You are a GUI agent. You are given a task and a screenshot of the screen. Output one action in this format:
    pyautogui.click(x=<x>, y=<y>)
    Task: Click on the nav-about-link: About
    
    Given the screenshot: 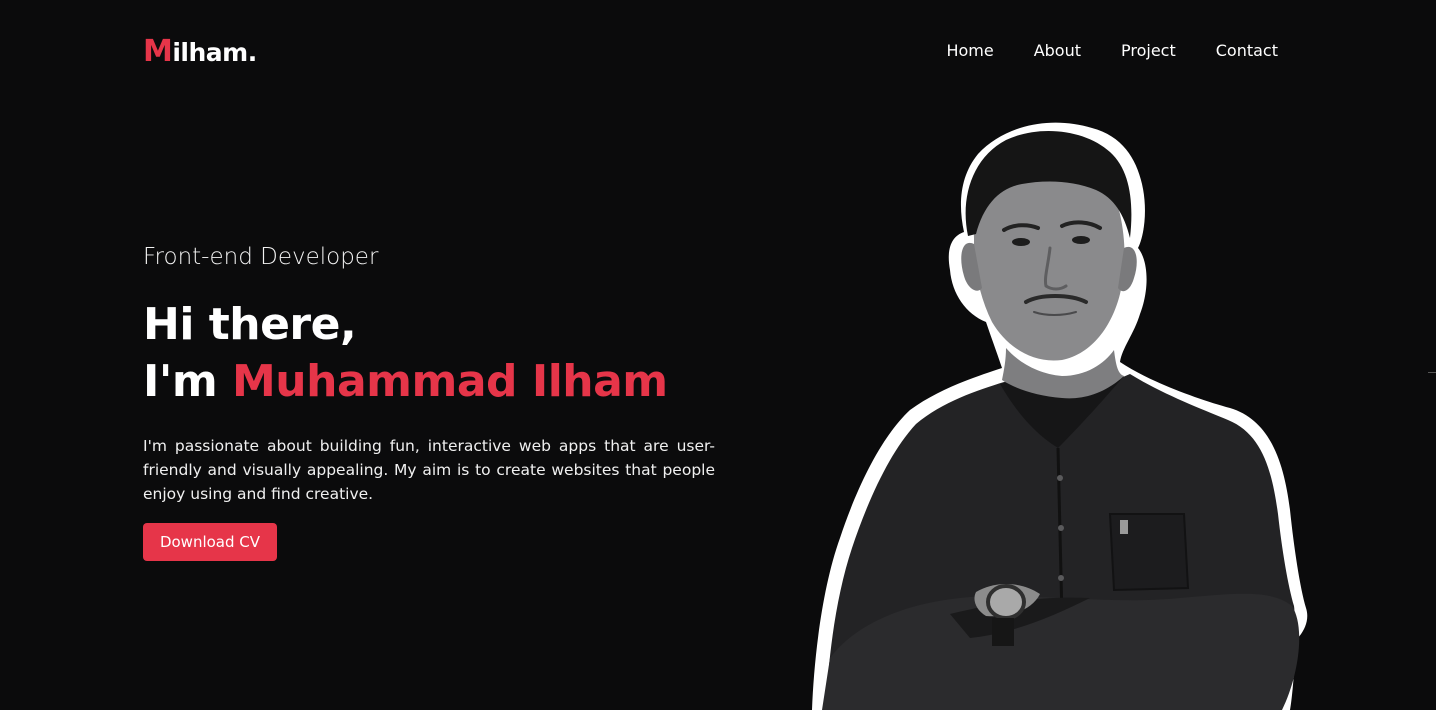 What is the action you would take?
    pyautogui.click(x=1057, y=51)
    